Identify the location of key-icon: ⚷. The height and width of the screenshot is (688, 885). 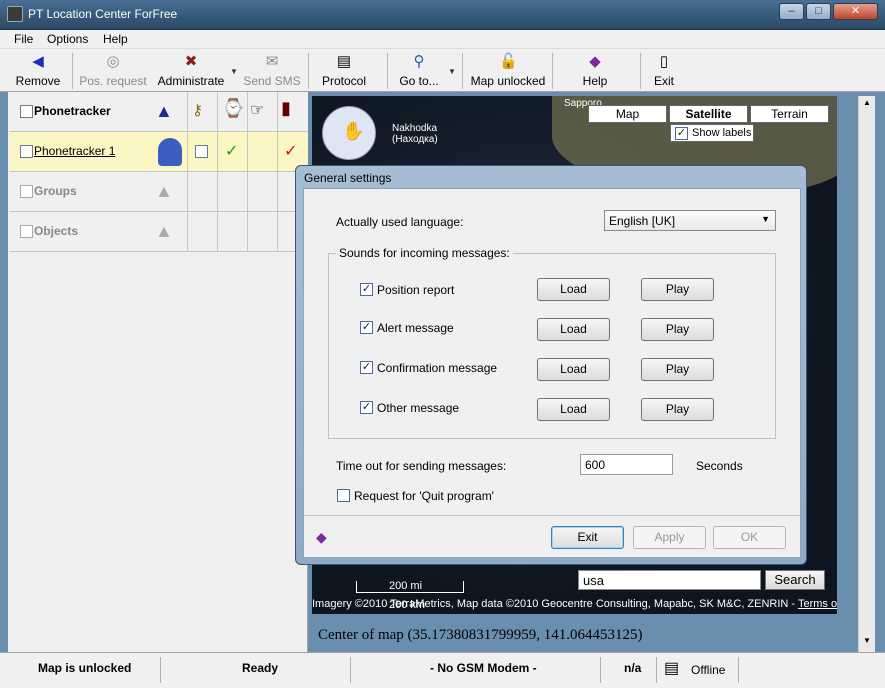
(197, 110).